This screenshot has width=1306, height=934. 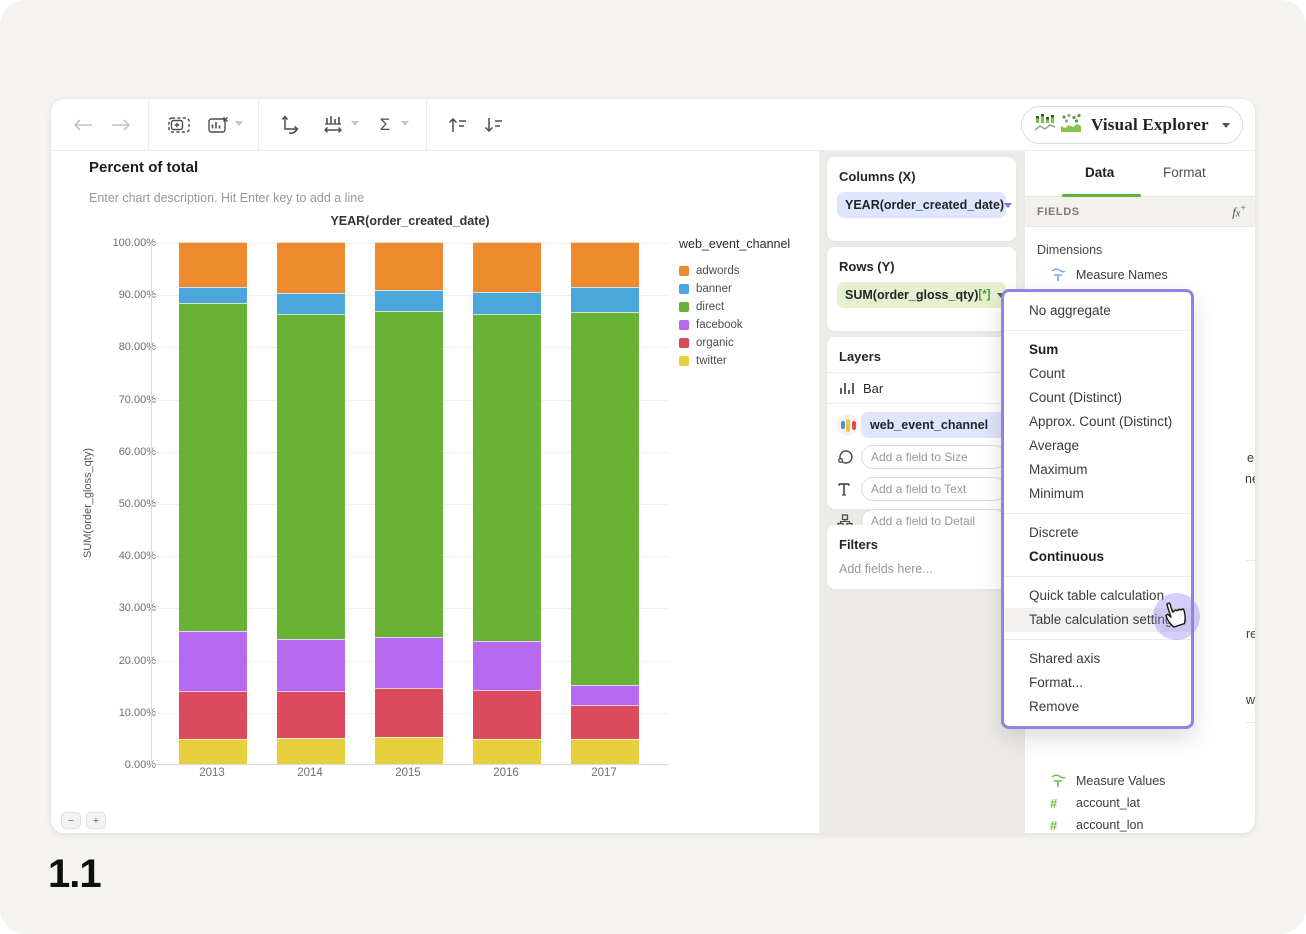 What do you see at coordinates (1097, 398) in the screenshot?
I see `menu-item-count_distinct_: Count (Distinct)` at bounding box center [1097, 398].